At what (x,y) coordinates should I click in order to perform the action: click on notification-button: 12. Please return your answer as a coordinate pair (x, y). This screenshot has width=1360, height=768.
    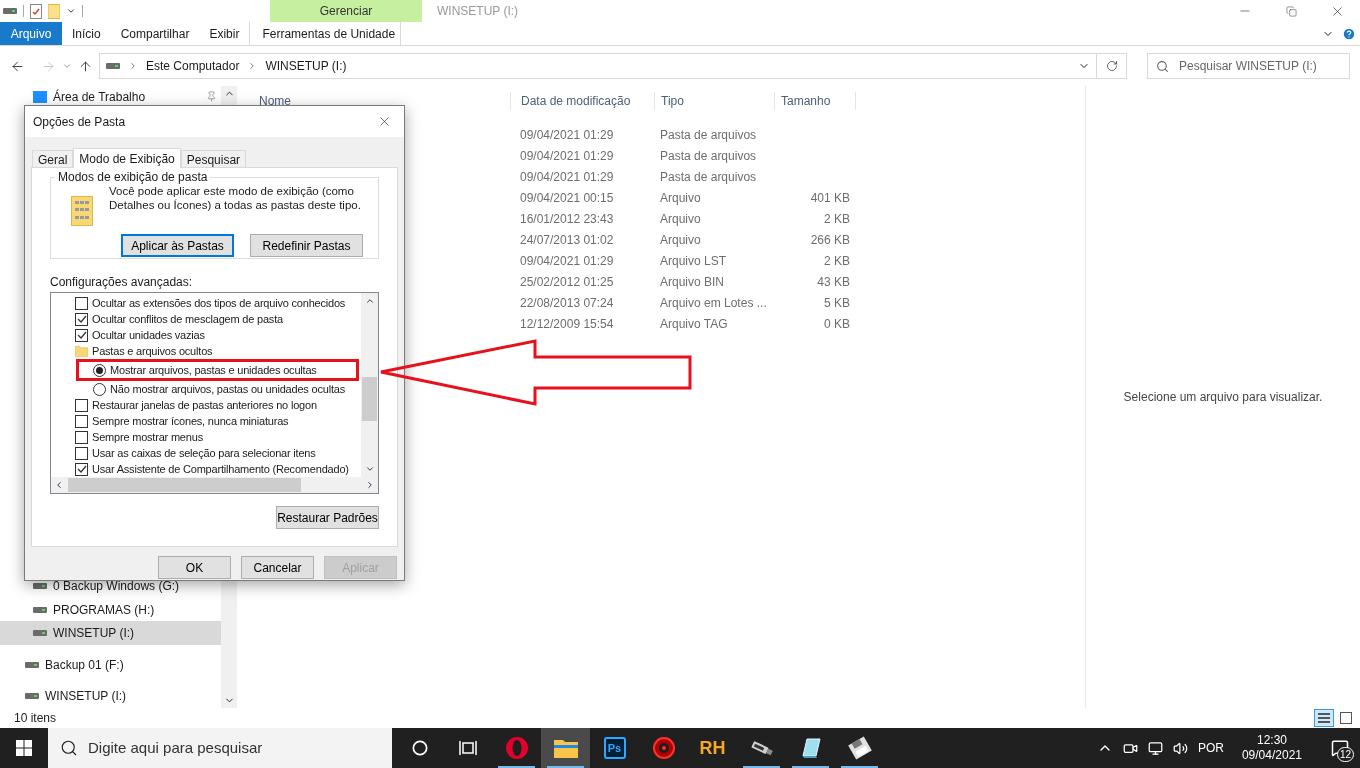
    Looking at the image, I should click on (1340, 748).